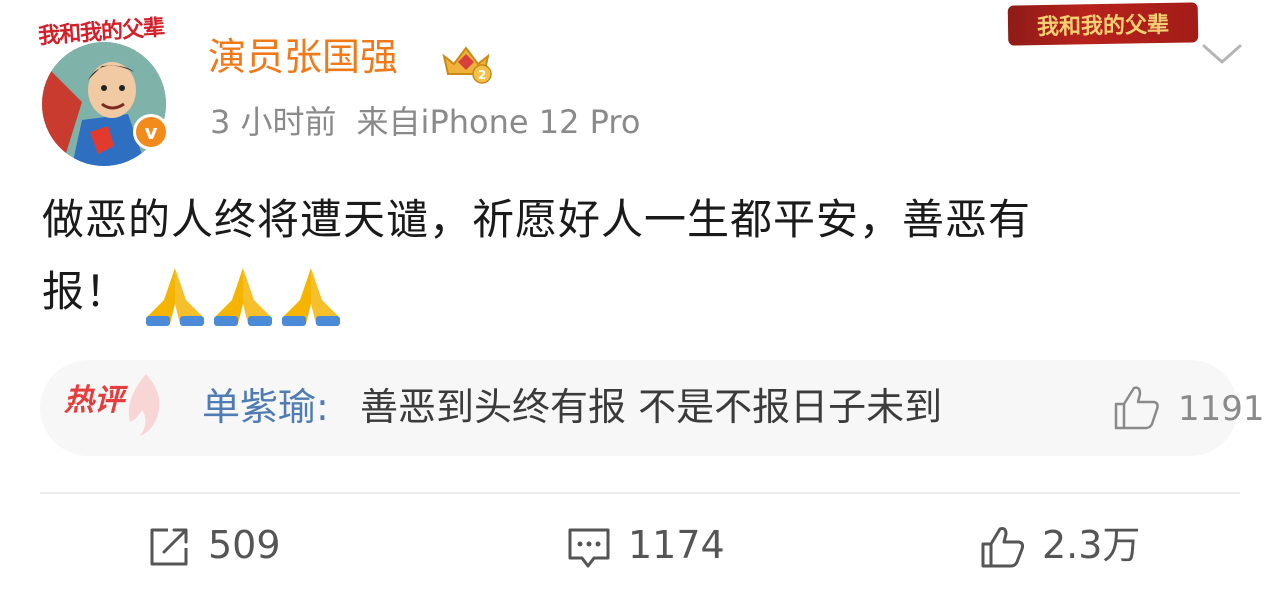 The image size is (1280, 602). I want to click on post-meta: 3 小时前 来自iPhone 12 Pro, so click(425, 122).